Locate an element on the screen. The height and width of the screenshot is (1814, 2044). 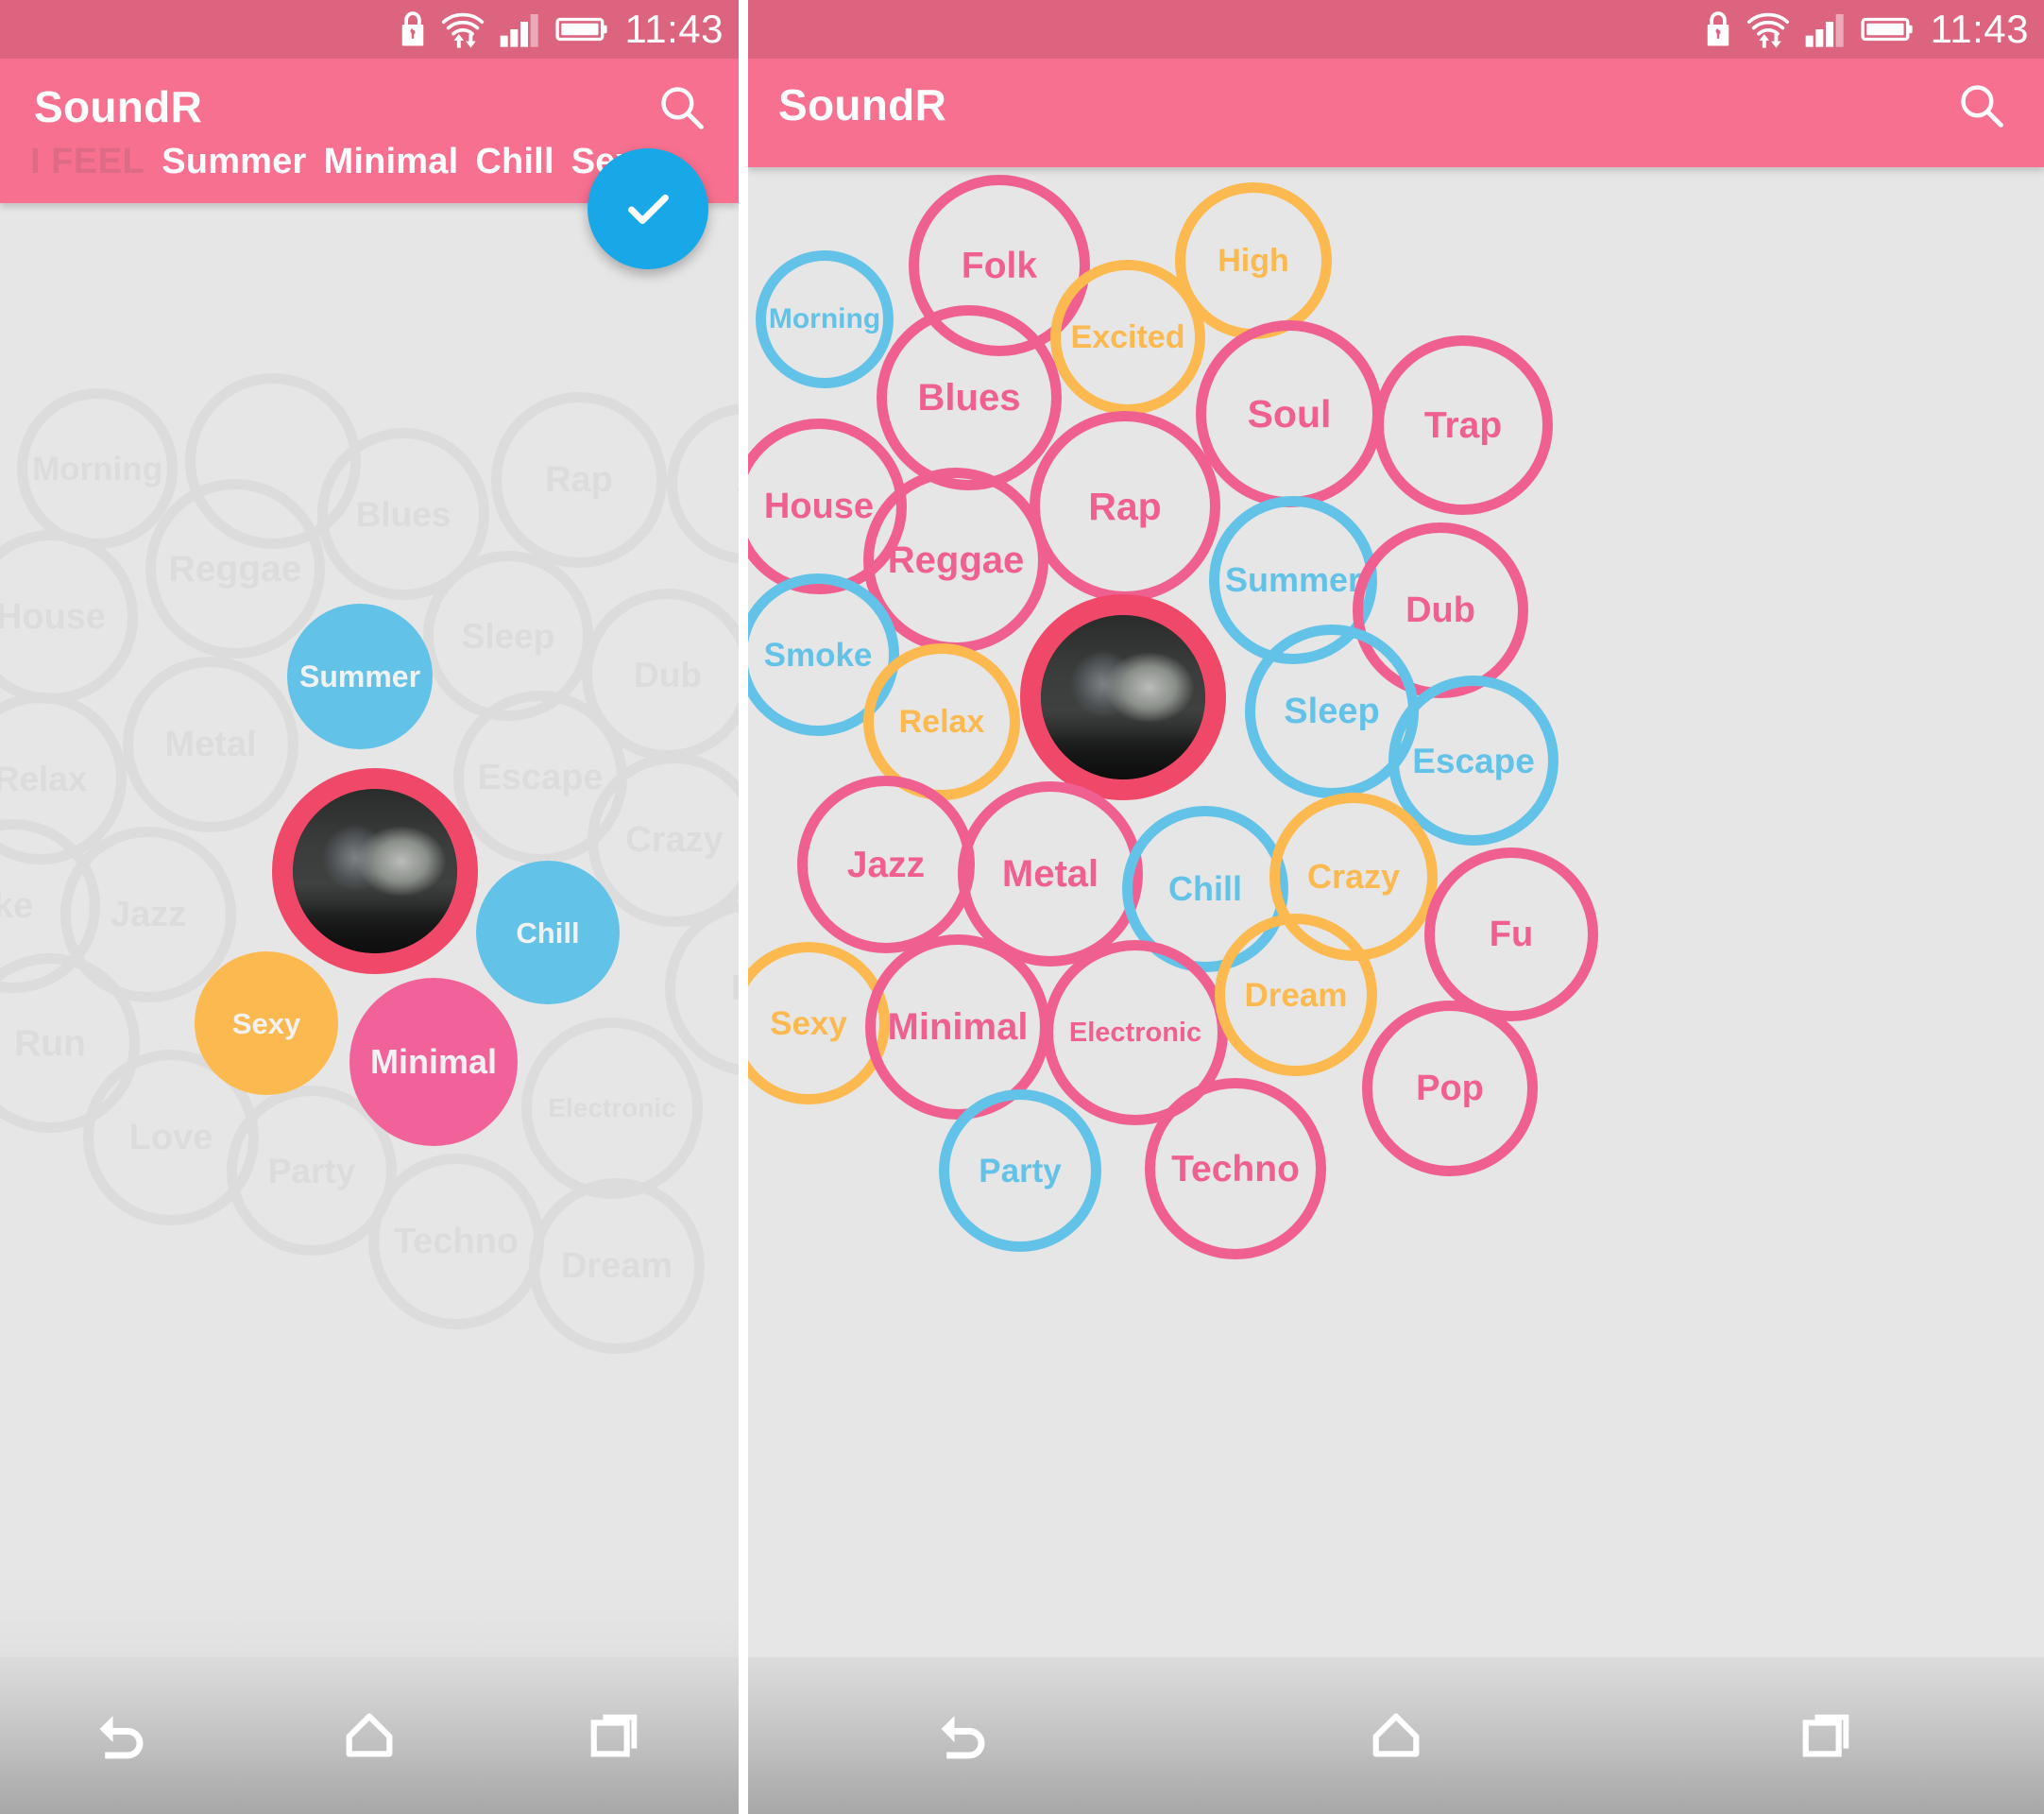
bubble-inactive: Reggae is located at coordinates (235, 569).